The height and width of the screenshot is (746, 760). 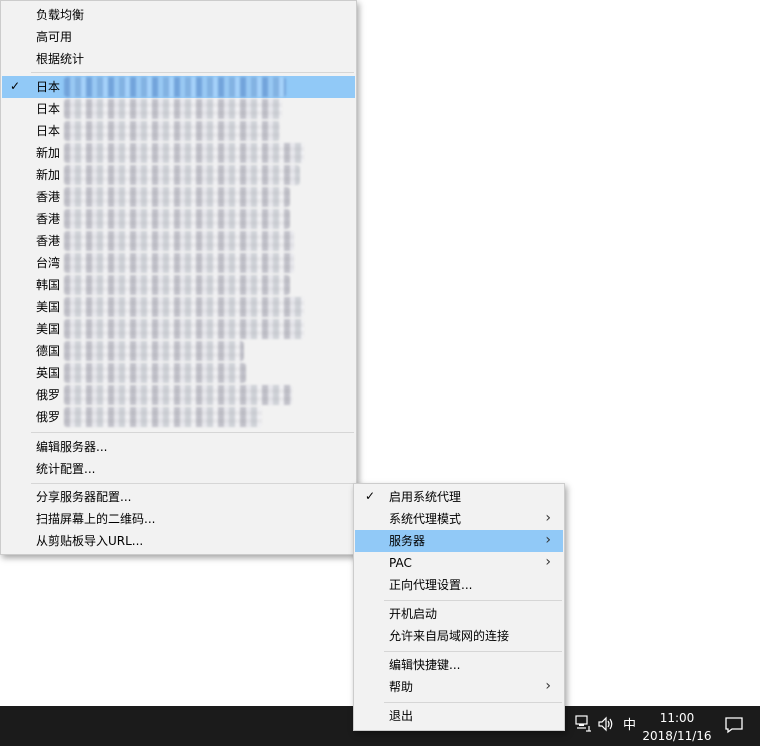 What do you see at coordinates (48, 351) in the screenshot?
I see `server-name: 德国` at bounding box center [48, 351].